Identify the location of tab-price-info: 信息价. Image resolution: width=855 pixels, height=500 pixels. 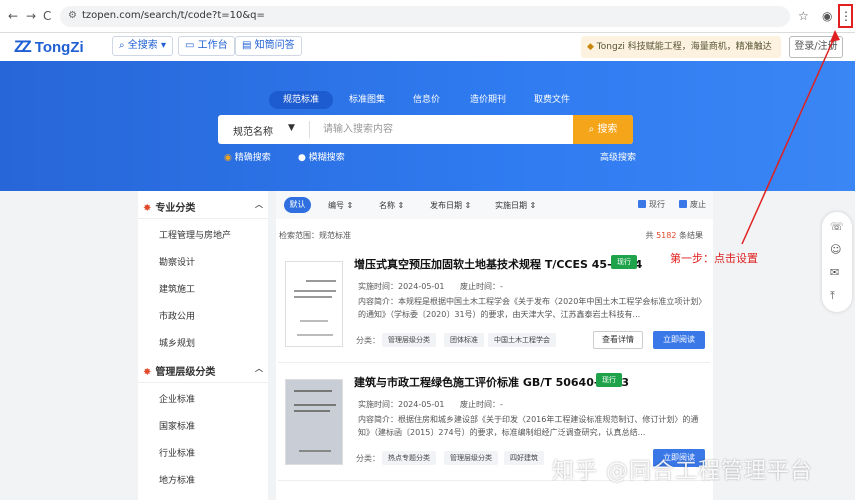
(426, 100).